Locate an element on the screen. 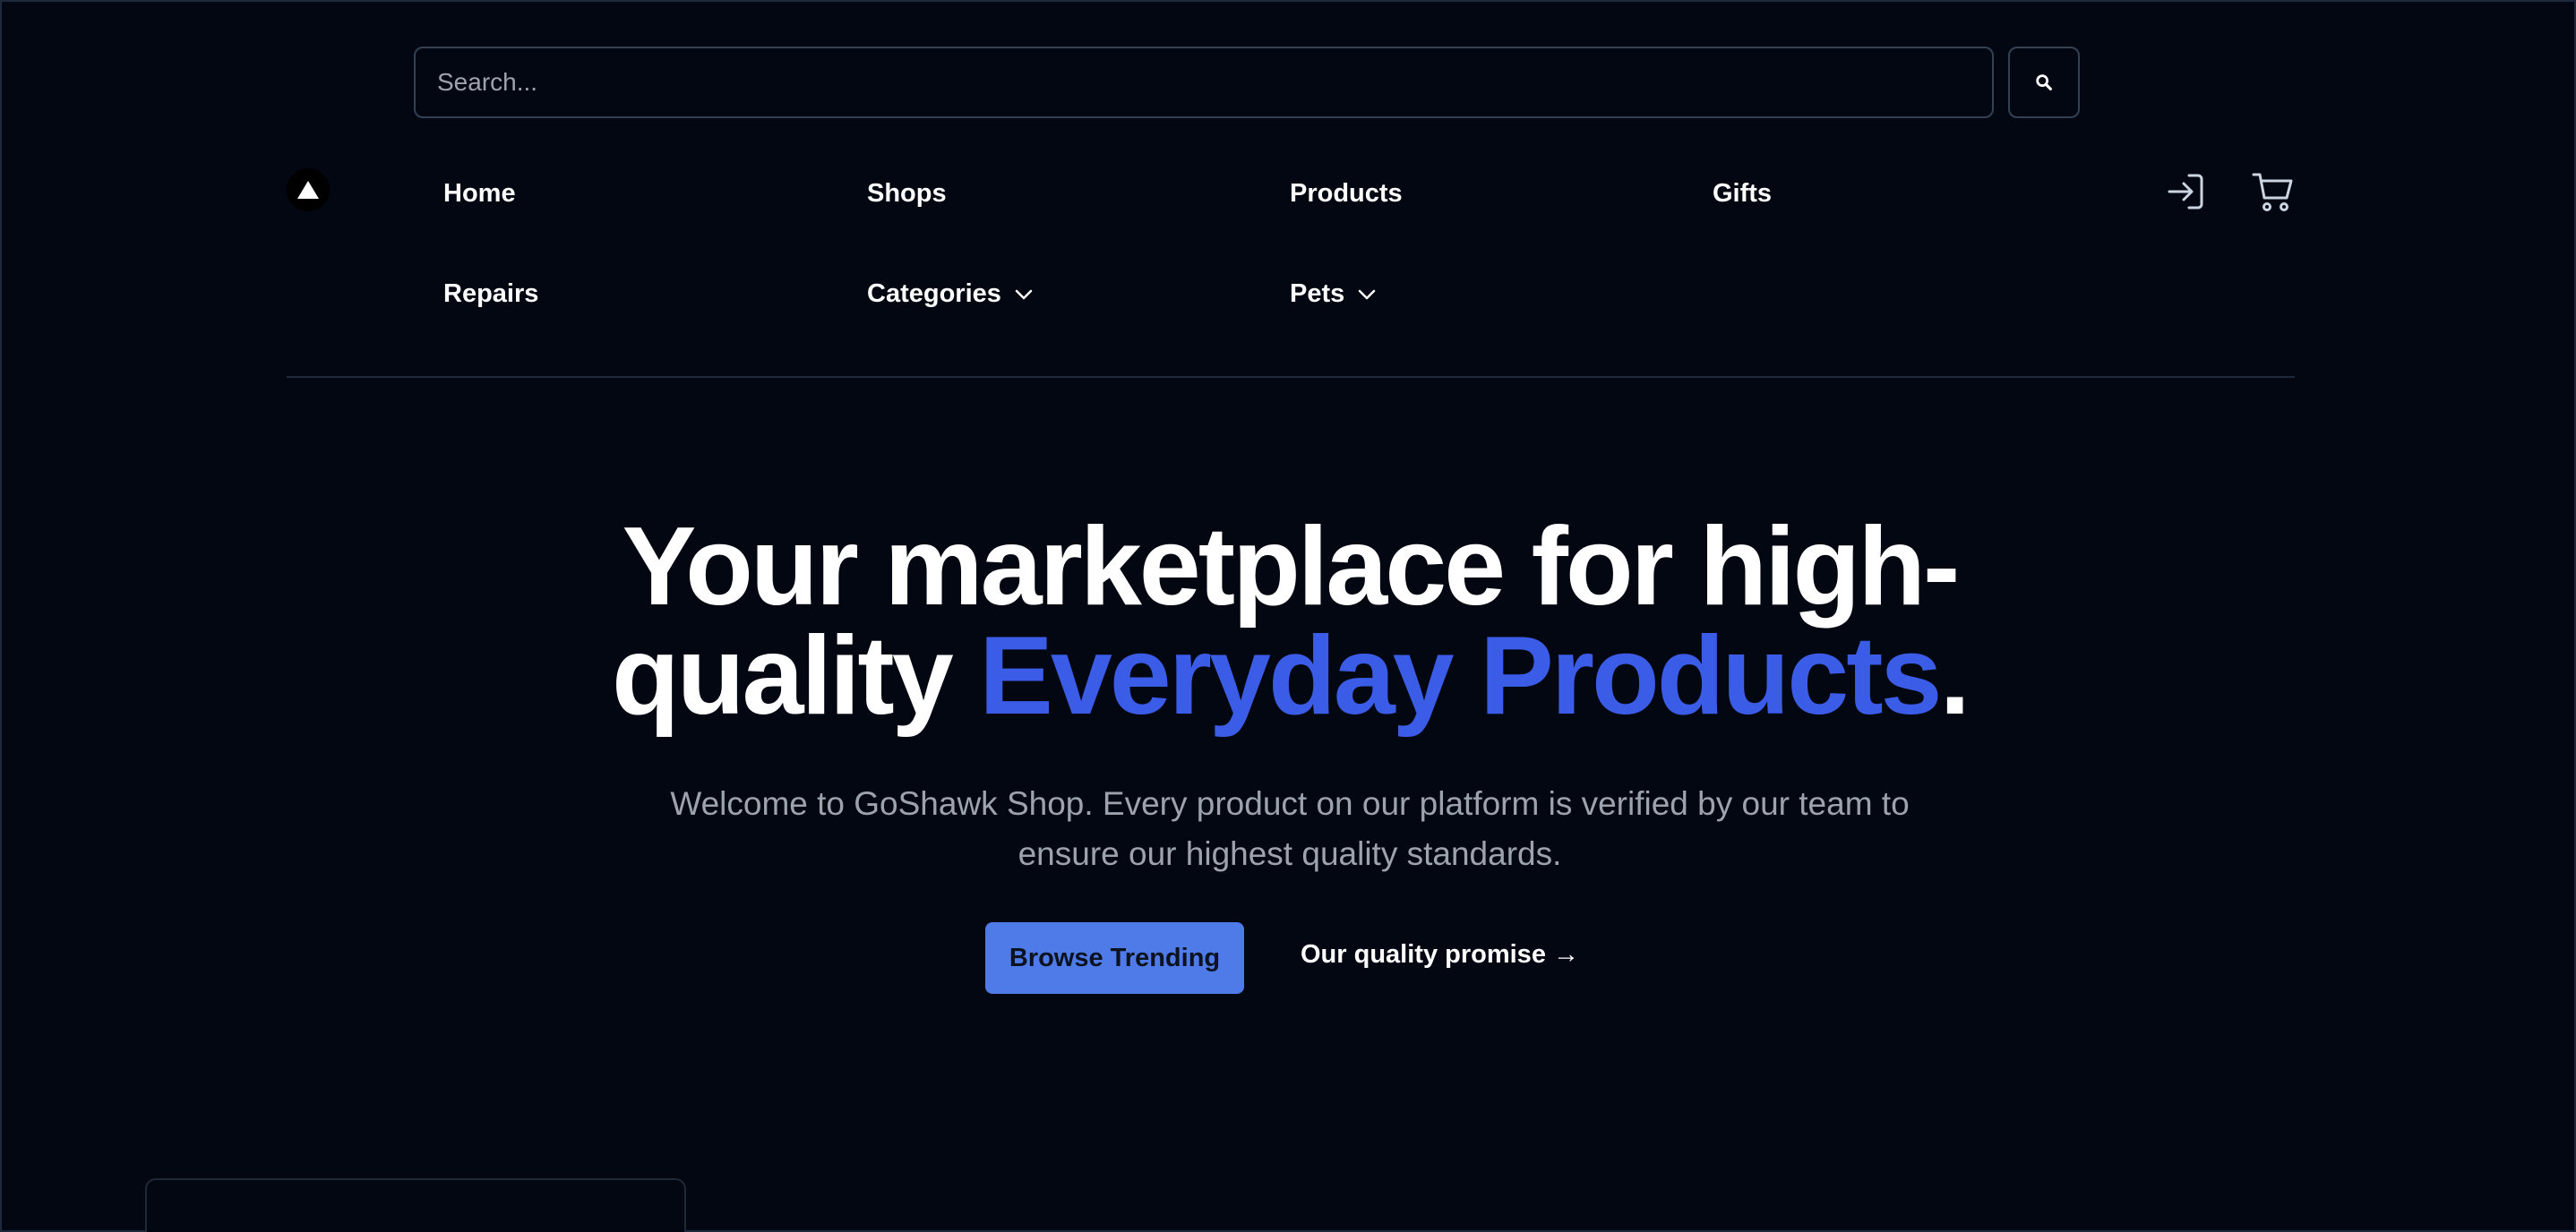 The width and height of the screenshot is (2576, 1232). login-icon is located at coordinates (2185, 192).